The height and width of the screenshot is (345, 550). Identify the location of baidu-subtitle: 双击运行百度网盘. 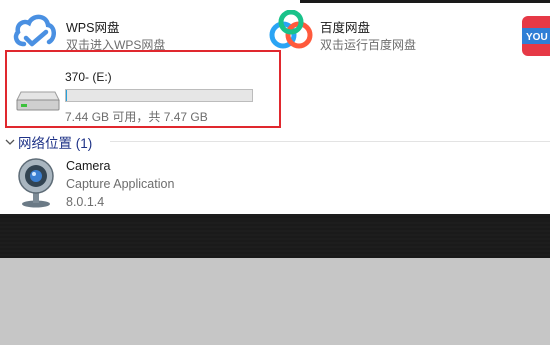
(368, 45).